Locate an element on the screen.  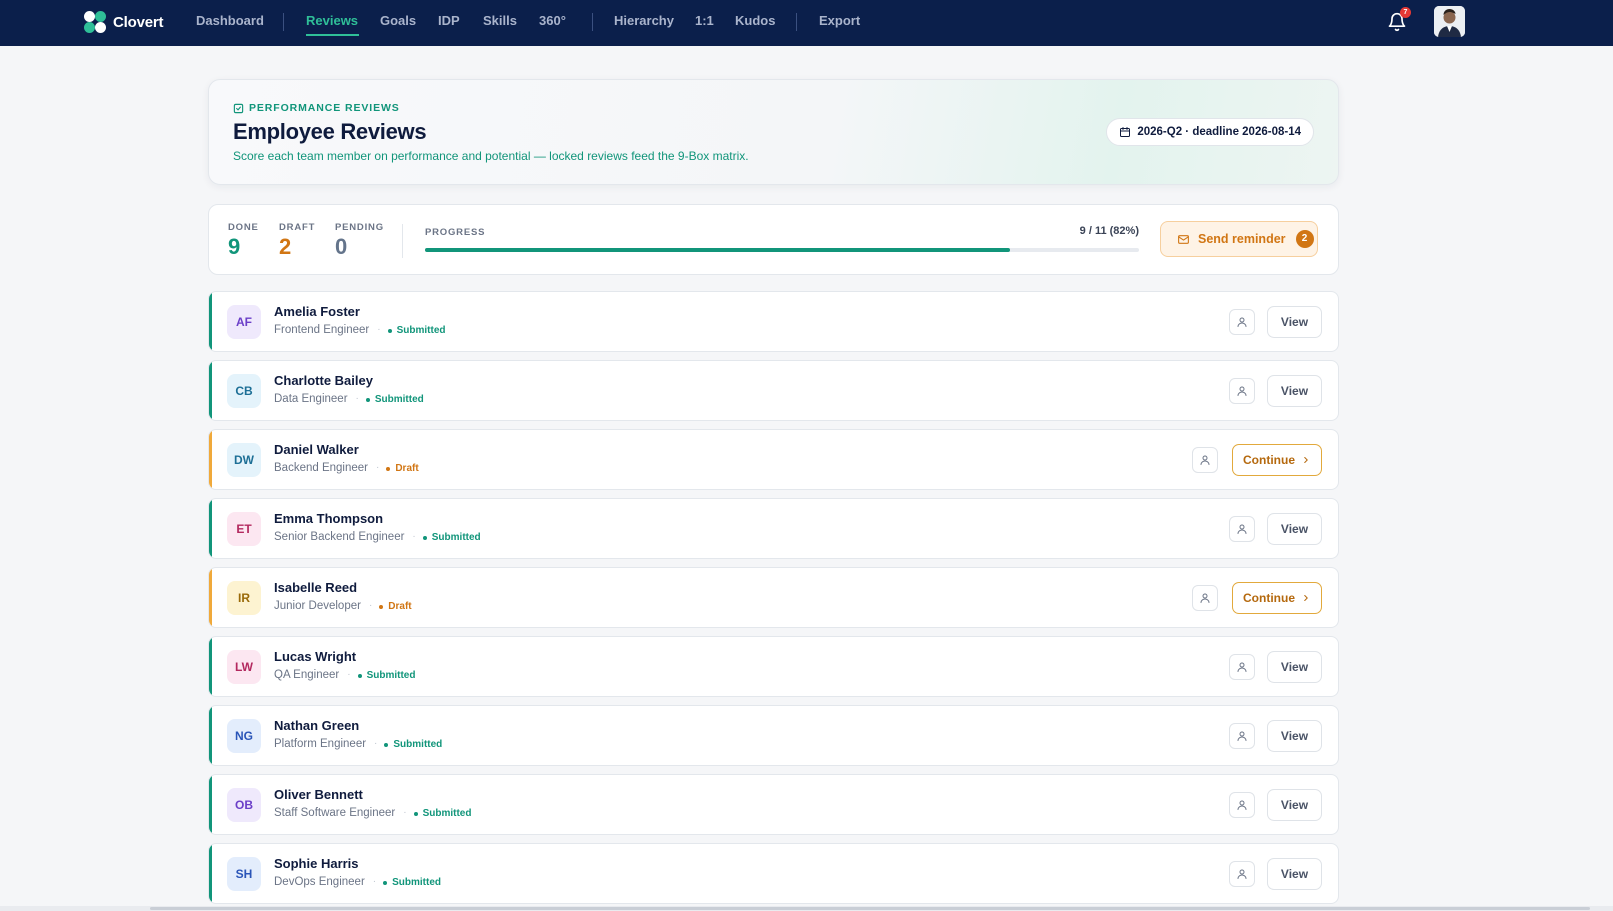
progress-label: PROGRESS is located at coordinates (455, 232).